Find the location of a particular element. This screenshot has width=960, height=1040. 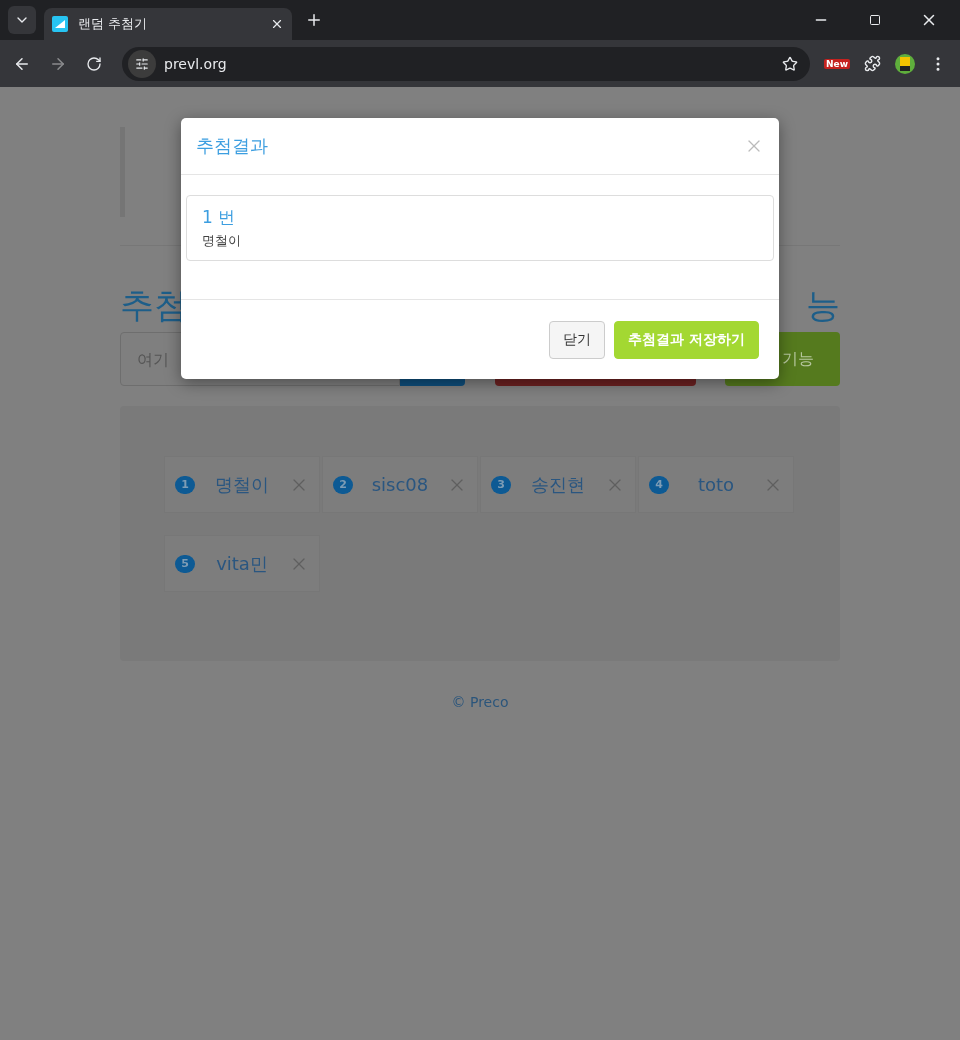

dialog-title: 추첨결과 is located at coordinates (232, 146).